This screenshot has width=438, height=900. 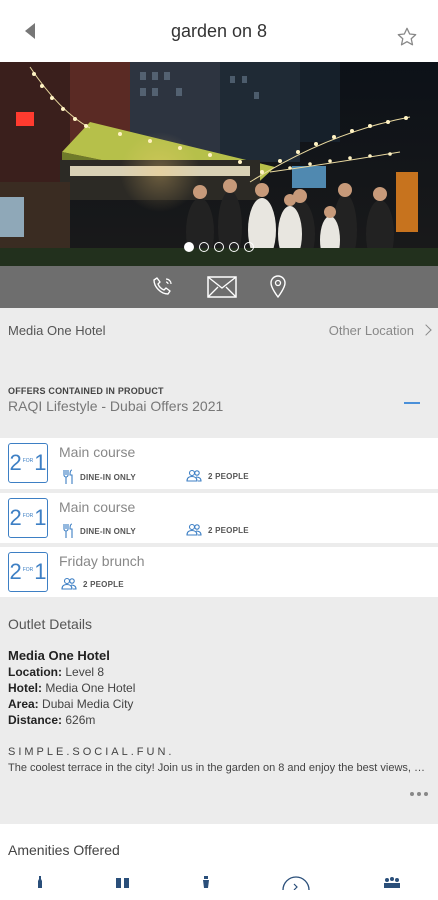 What do you see at coordinates (88, 704) in the screenshot?
I see `area-value: Dubai Media City` at bounding box center [88, 704].